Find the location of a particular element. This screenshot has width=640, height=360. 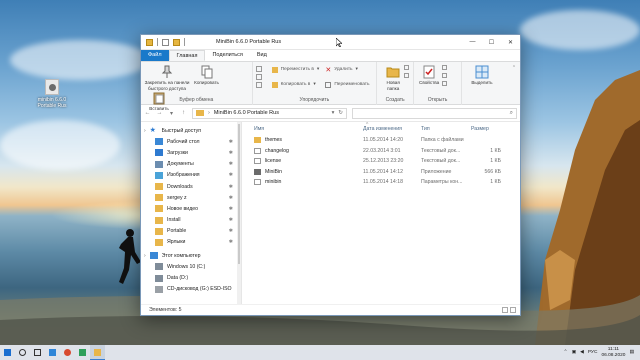

file-row: themes 11.05.2014 14:20 Папка с файлами is located at coordinates (381, 140).